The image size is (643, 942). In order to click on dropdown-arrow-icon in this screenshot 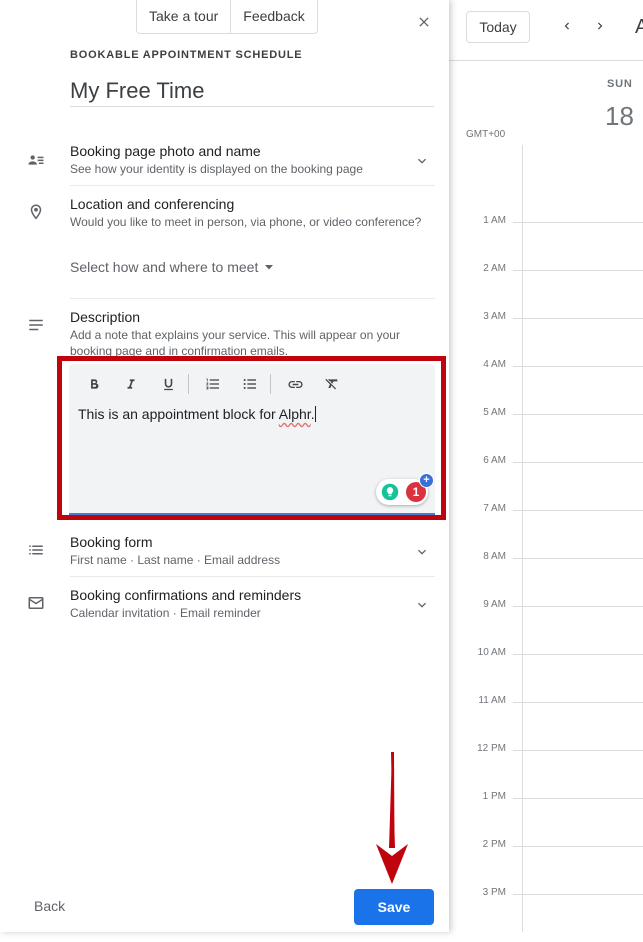, I will do `click(269, 267)`.